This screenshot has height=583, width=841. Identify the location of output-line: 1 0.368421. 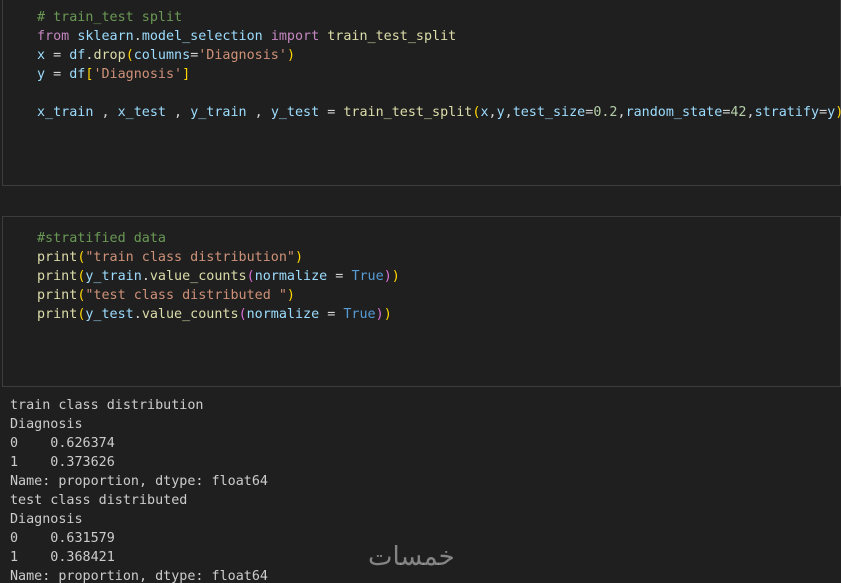
(62, 557).